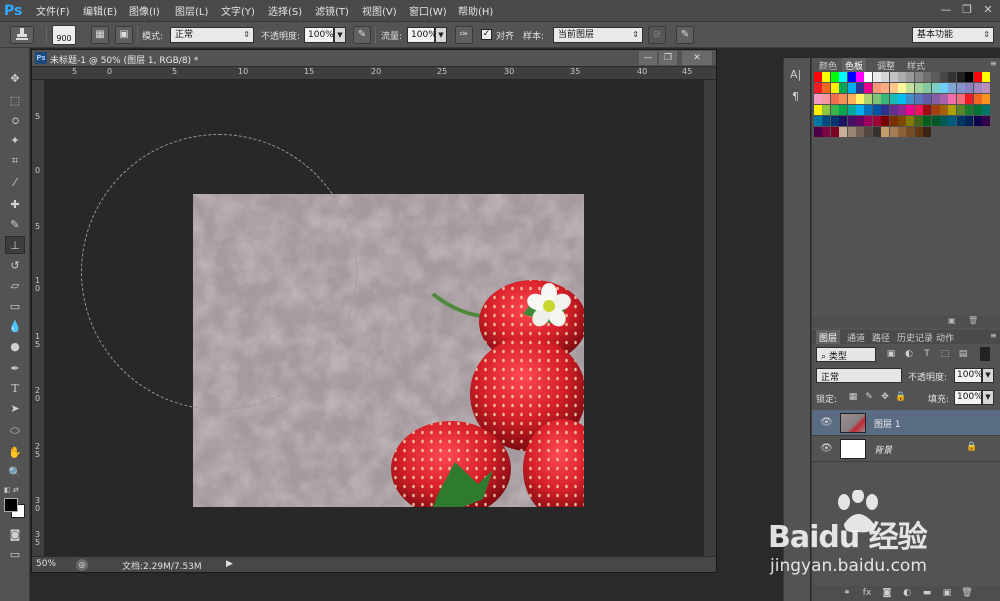  Describe the element at coordinates (441, 35) in the screenshot. I see `flow-slider-toggle: ▼` at that location.